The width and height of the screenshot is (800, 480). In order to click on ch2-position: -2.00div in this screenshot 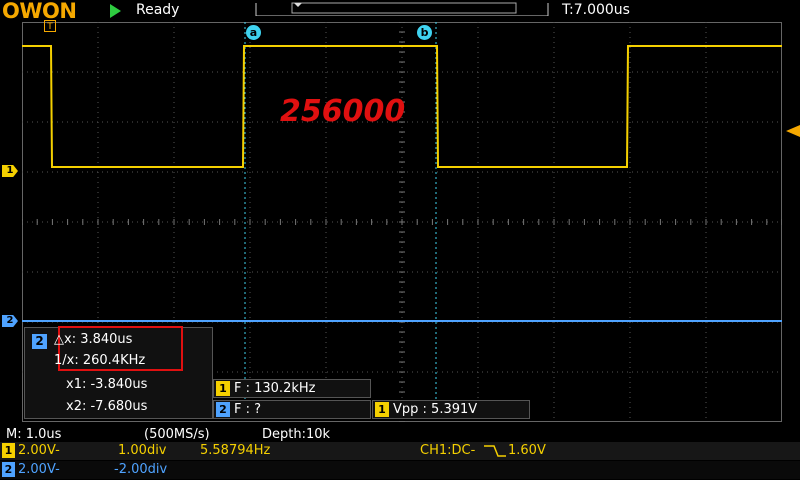, I will do `click(141, 469)`.